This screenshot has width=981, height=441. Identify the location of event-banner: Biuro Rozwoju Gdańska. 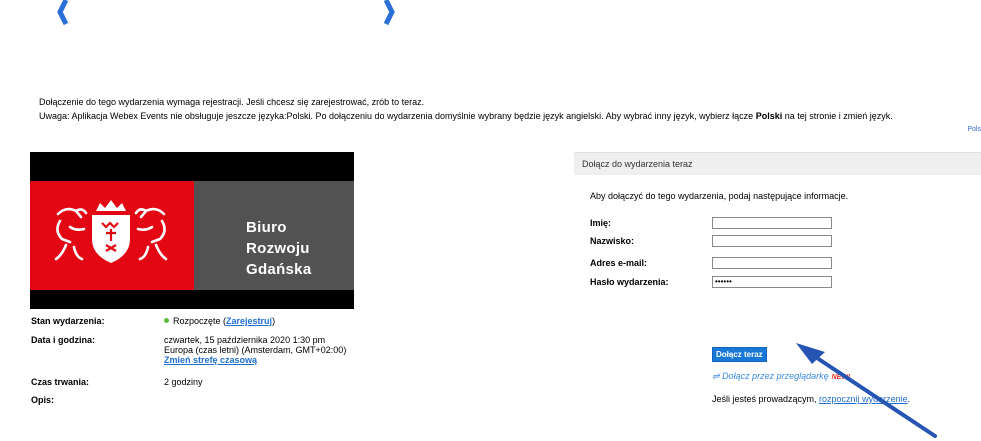
(192, 230).